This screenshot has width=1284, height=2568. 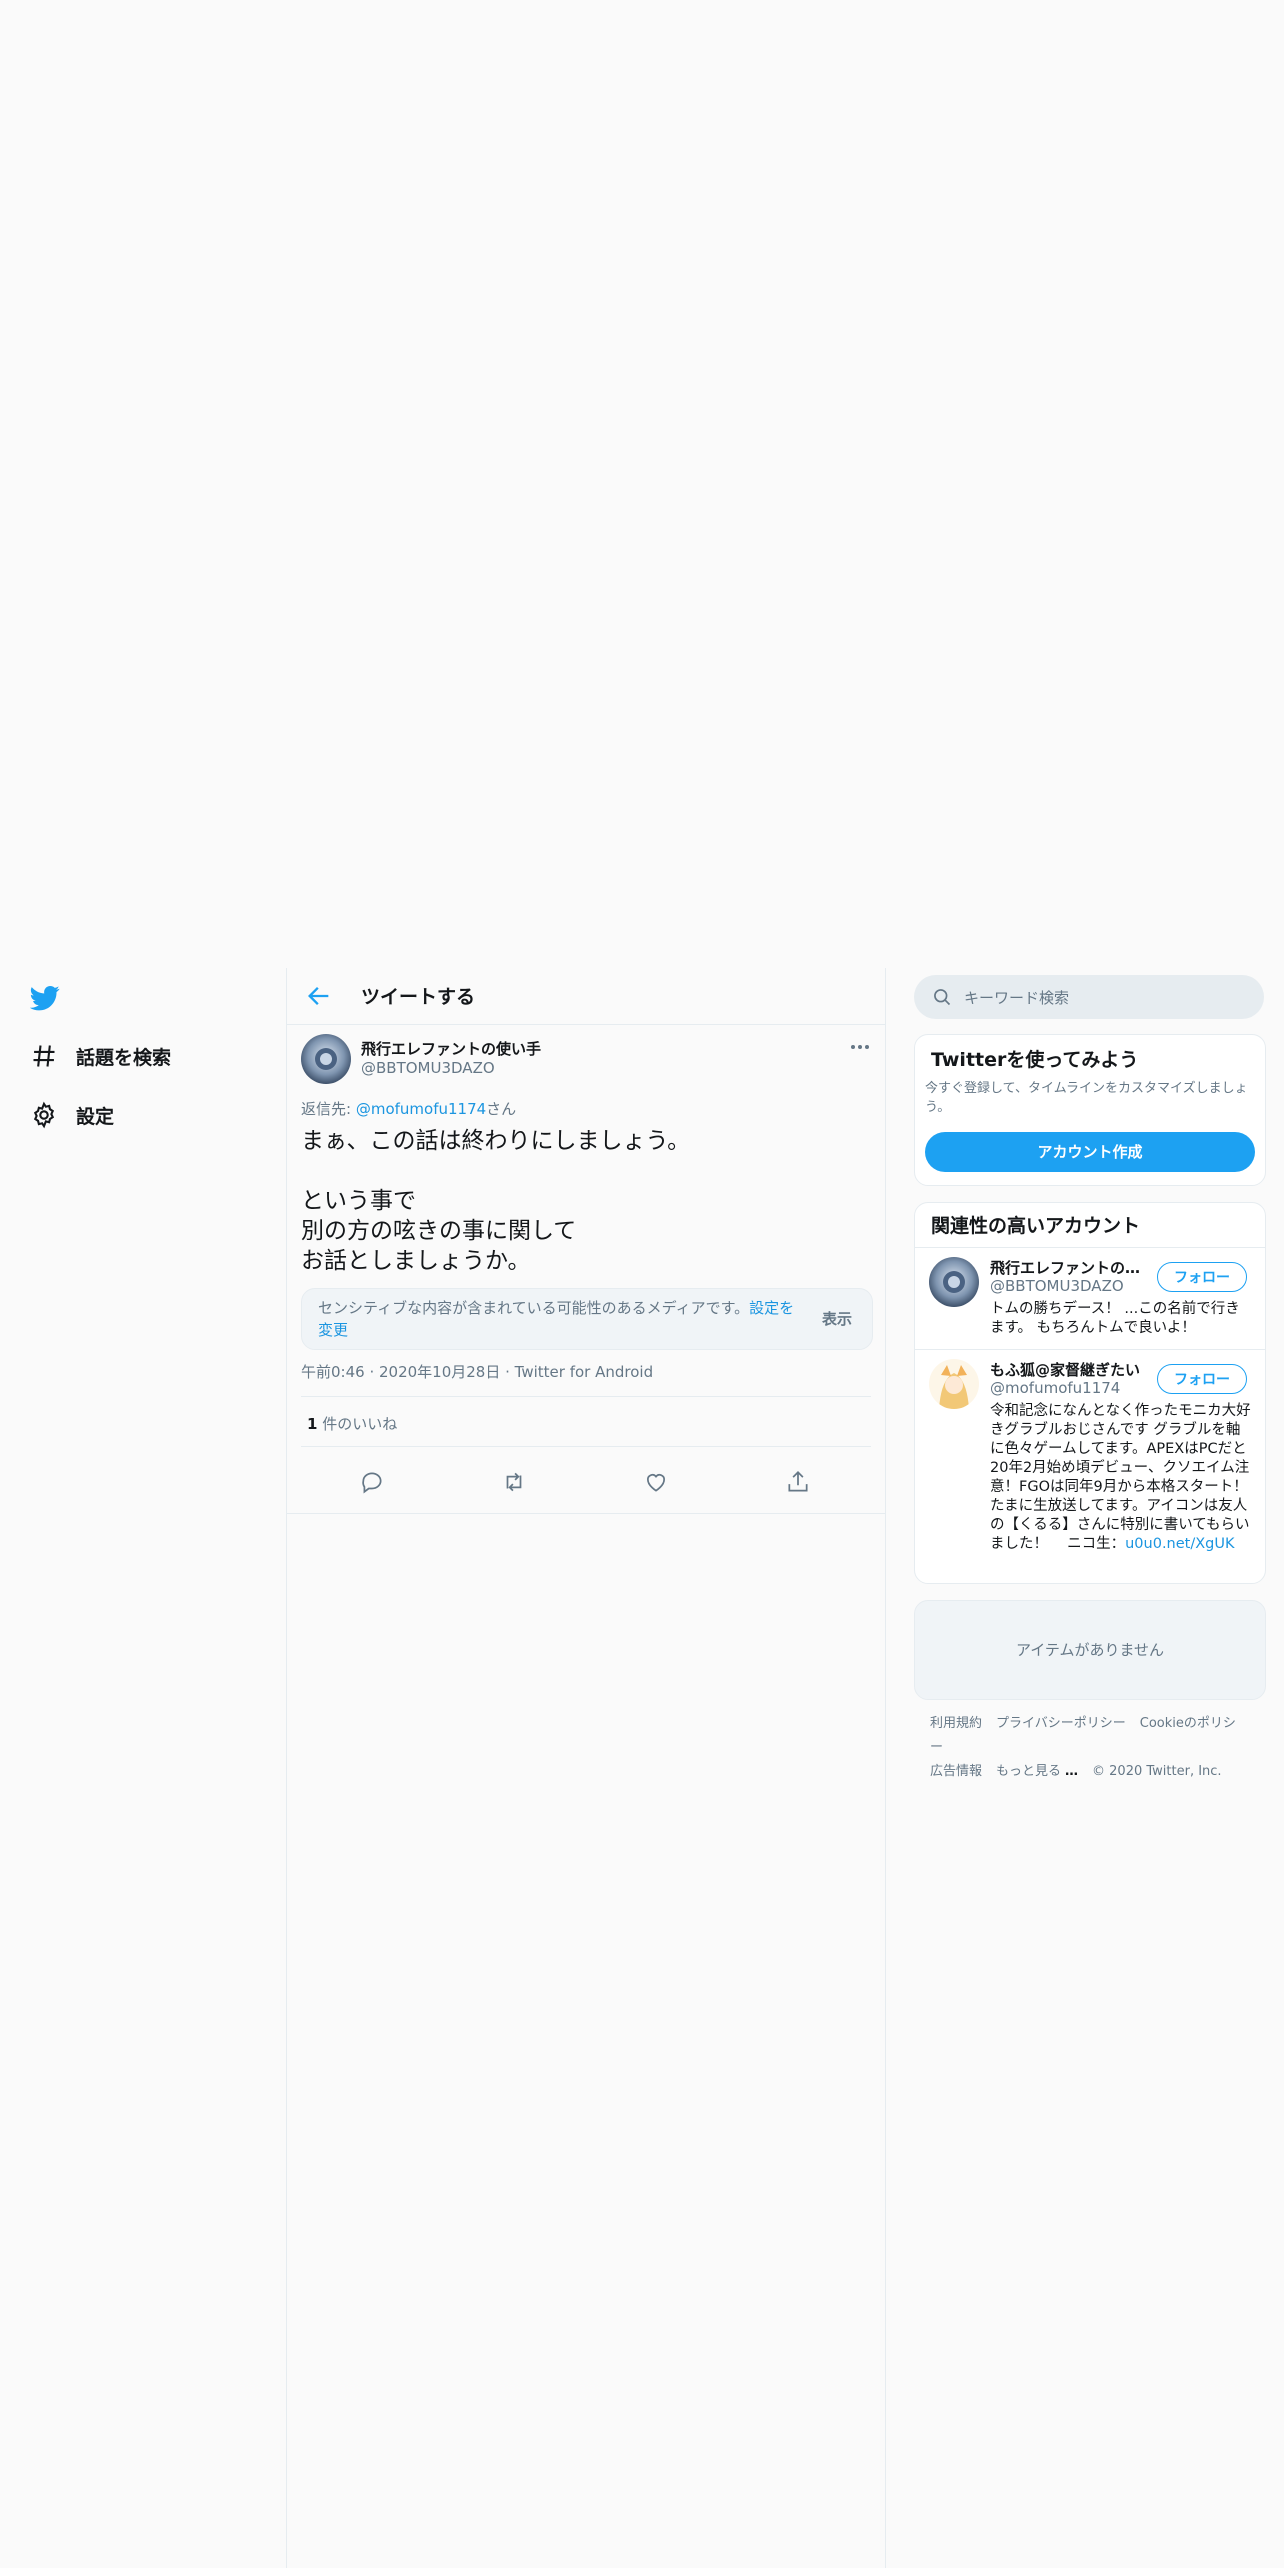 What do you see at coordinates (1086, 1098) in the screenshot?
I see `signup-description: 今すぐ登録して、タイムラインをカスタマイズしましょう。` at bounding box center [1086, 1098].